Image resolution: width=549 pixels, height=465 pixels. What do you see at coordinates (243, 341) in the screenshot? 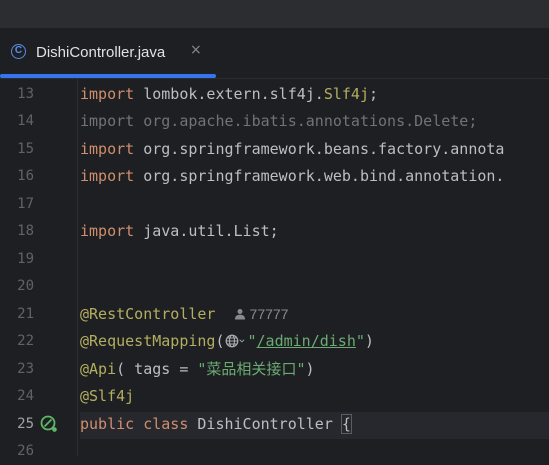
I see `chevron-down-icon` at bounding box center [243, 341].